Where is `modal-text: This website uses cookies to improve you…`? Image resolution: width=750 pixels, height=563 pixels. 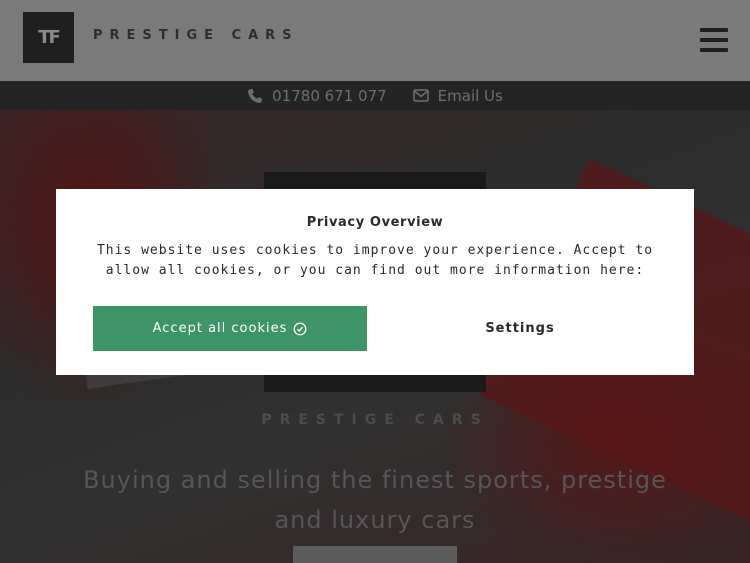
modal-text: This website uses cookies to improve you… is located at coordinates (375, 260).